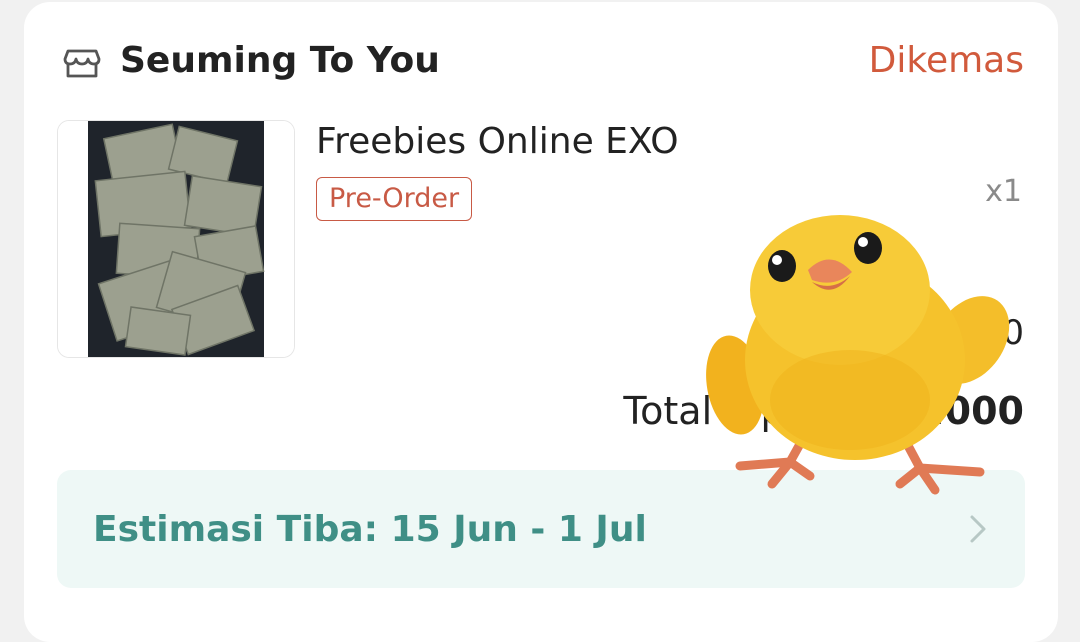 This screenshot has width=1080, height=642. What do you see at coordinates (280, 61) in the screenshot?
I see `shop-name: Seuming To You` at bounding box center [280, 61].